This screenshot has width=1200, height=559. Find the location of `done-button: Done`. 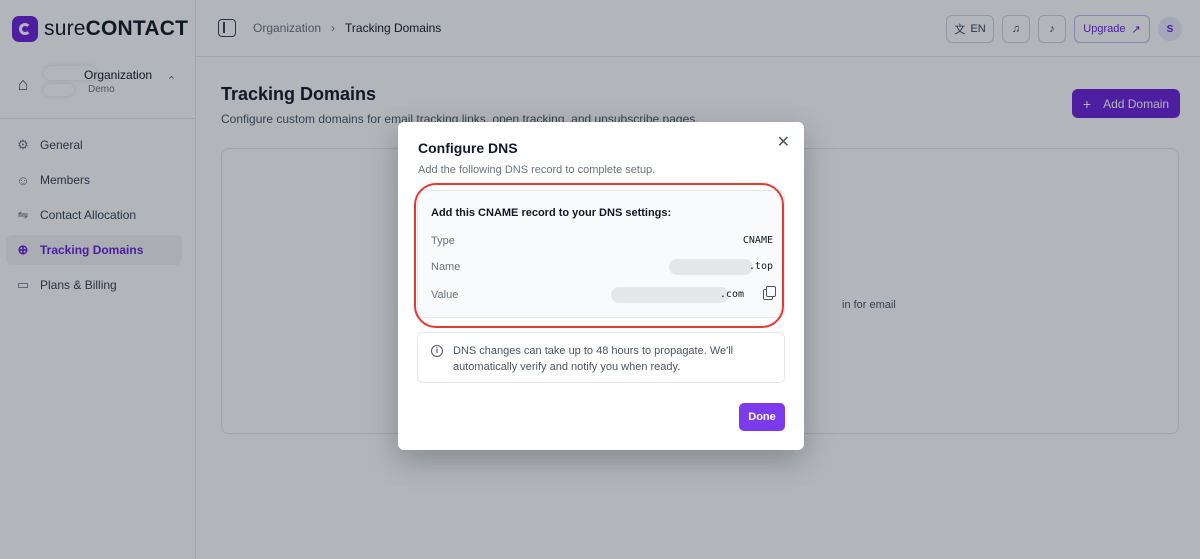

done-button: Done is located at coordinates (762, 417).